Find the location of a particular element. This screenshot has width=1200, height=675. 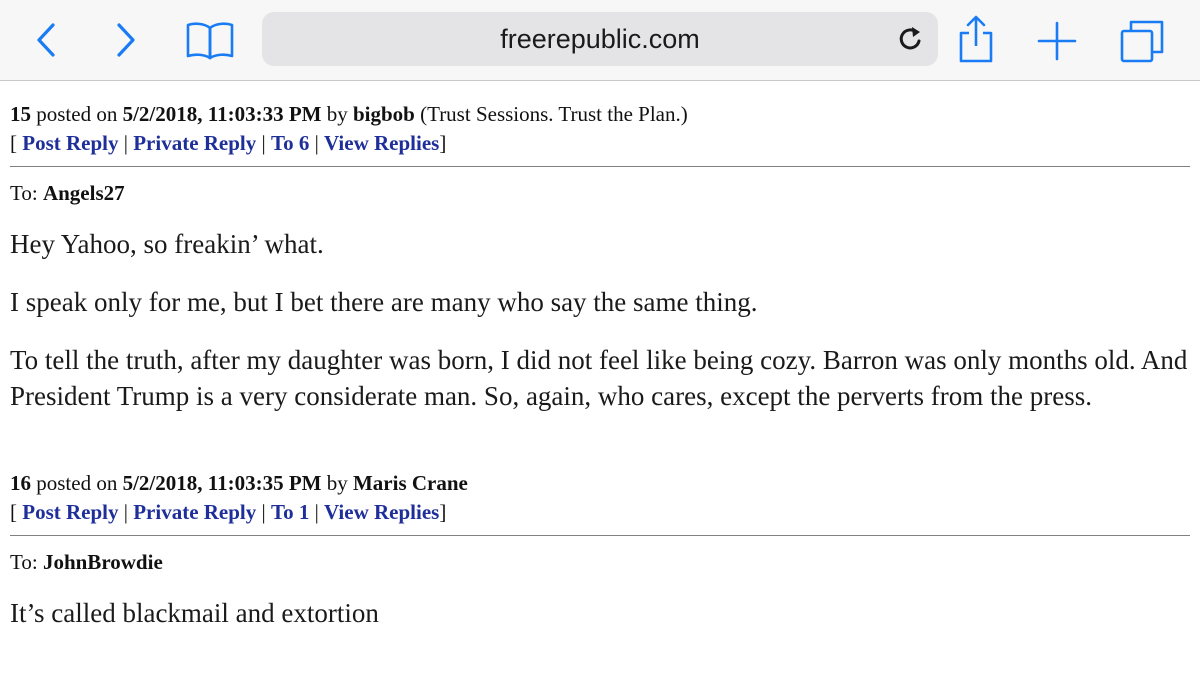

tabs-icon is located at coordinates (1142, 41).